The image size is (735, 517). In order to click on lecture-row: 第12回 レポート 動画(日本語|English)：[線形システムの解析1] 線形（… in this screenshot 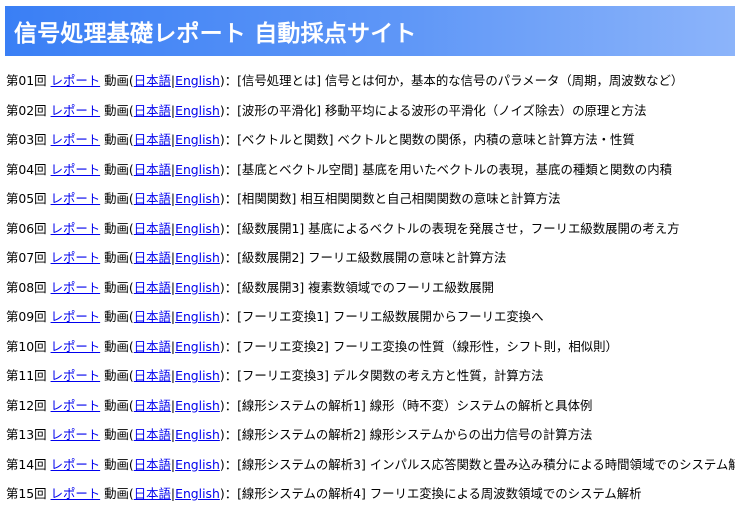, I will do `click(370, 410)`.